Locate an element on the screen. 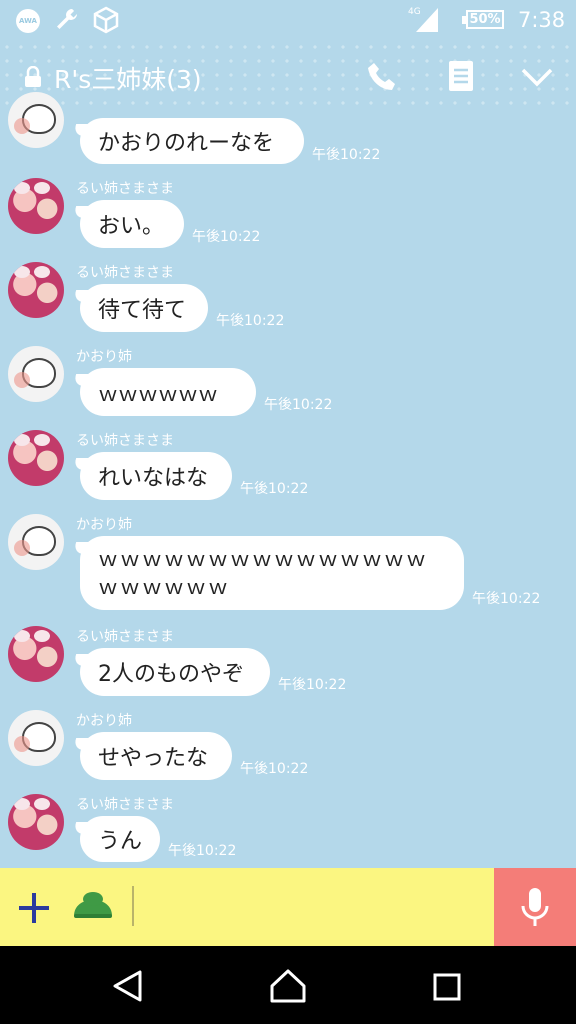  chat-title: R's三姉妹(3) is located at coordinates (128, 78).